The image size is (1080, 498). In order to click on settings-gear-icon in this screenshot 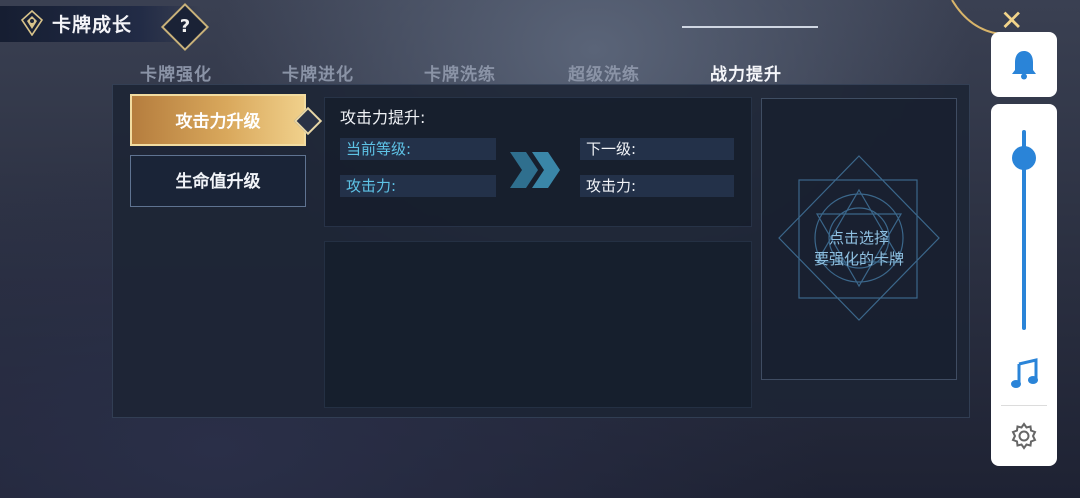, I will do `click(1024, 436)`.